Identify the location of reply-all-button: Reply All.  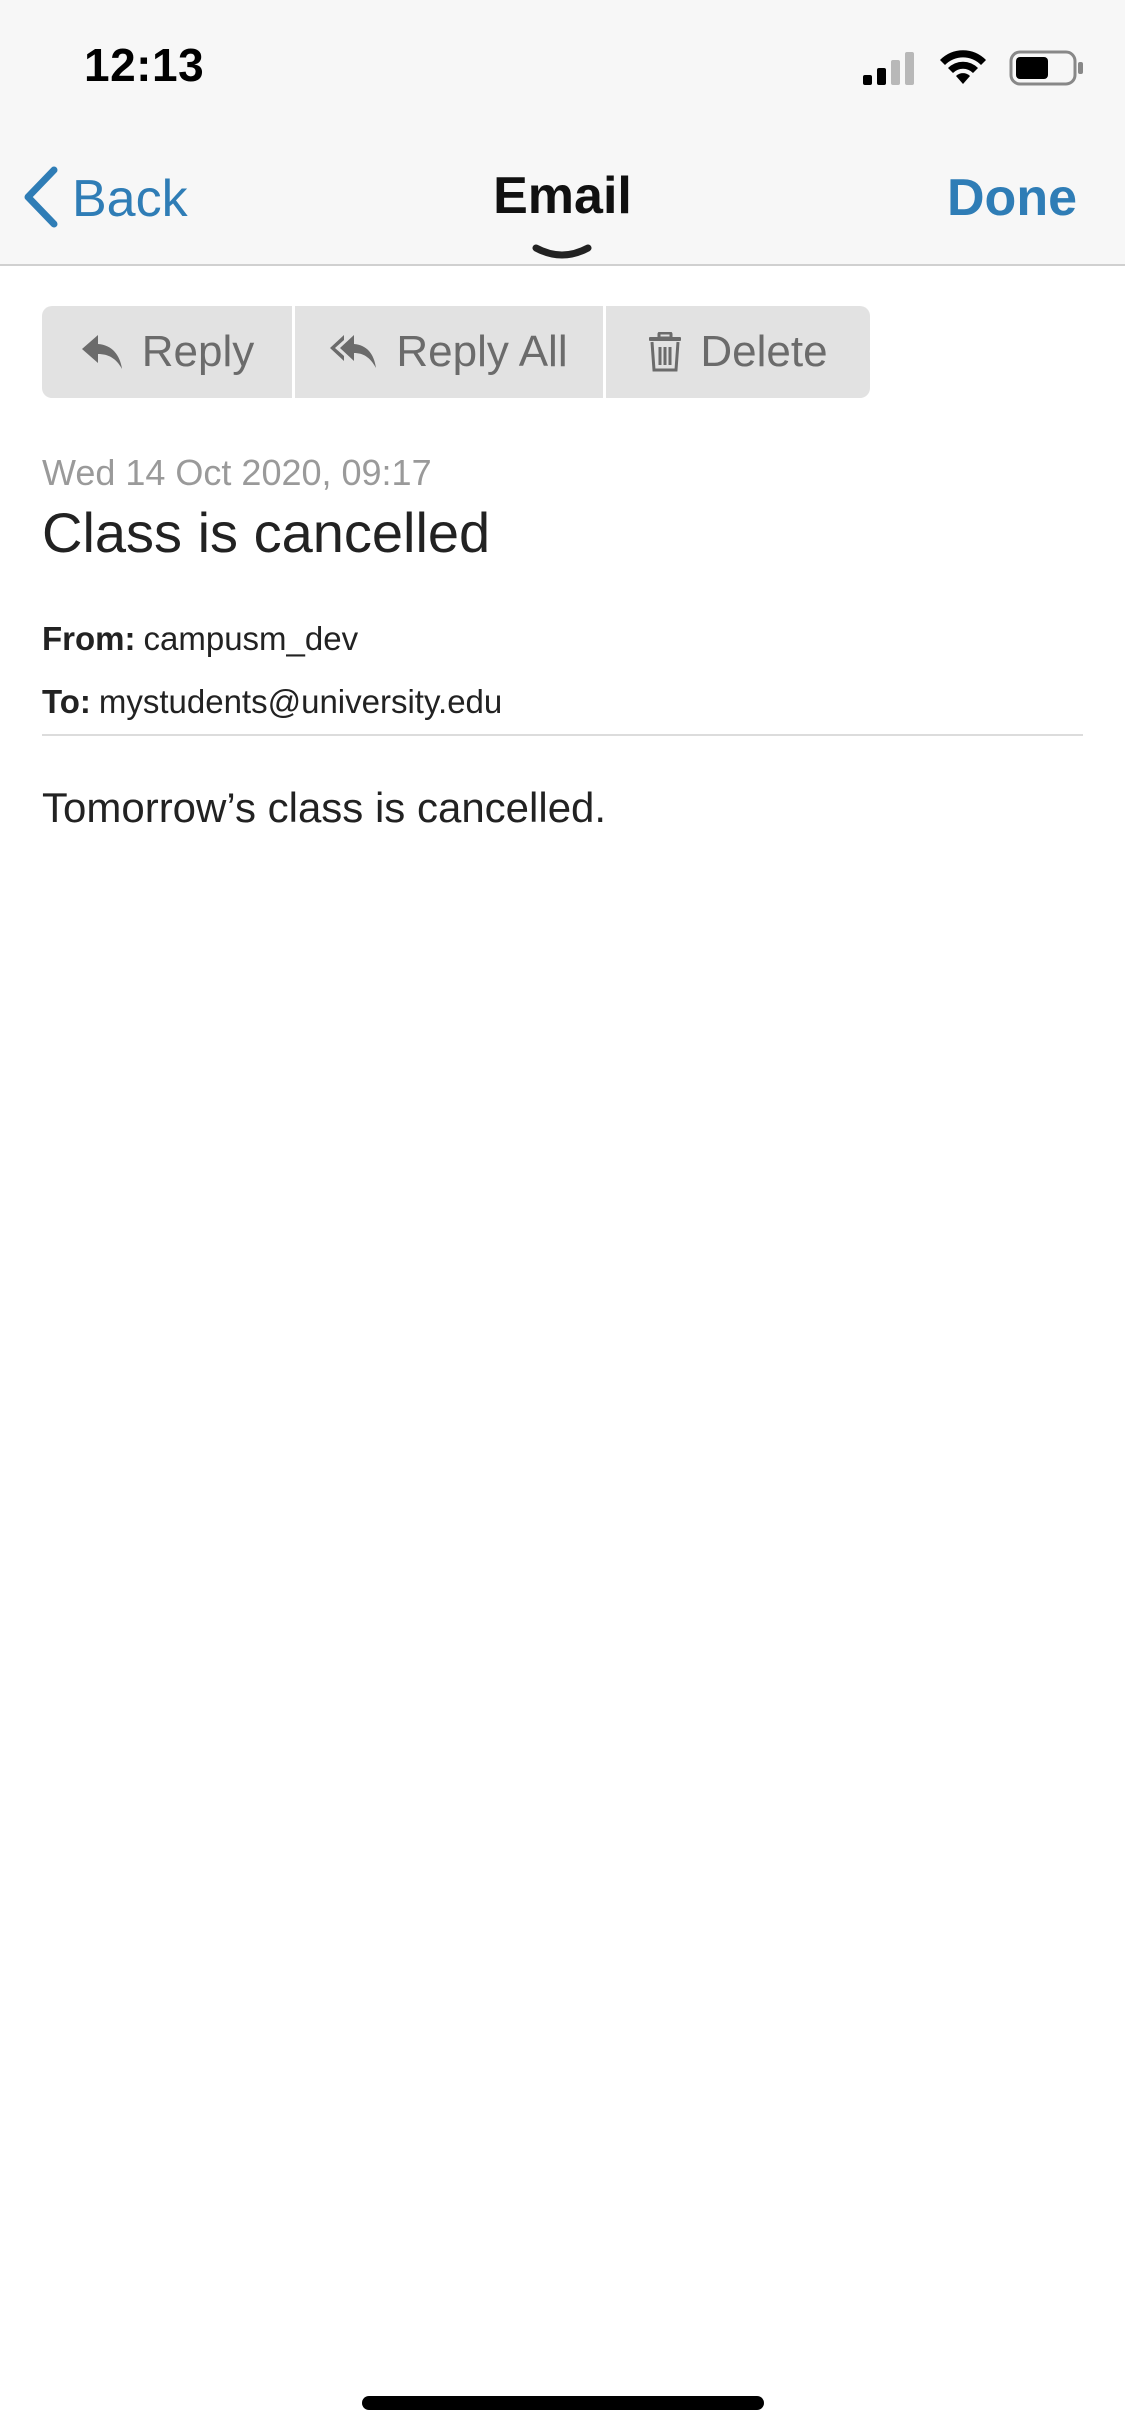
(447, 352).